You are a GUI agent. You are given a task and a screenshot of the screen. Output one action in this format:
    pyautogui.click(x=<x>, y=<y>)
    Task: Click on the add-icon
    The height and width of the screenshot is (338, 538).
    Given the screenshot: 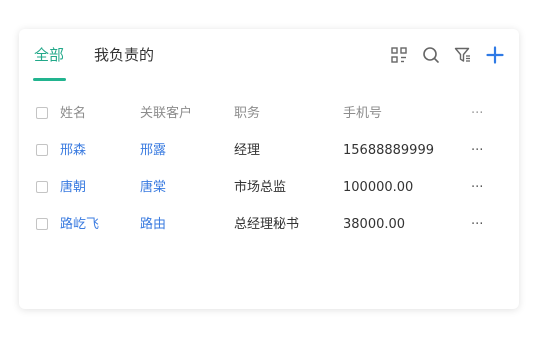 What is the action you would take?
    pyautogui.click(x=495, y=55)
    